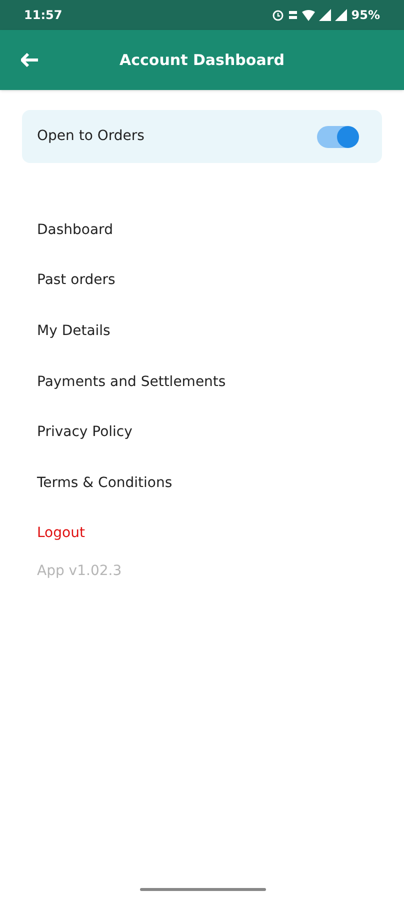 Image resolution: width=404 pixels, height=900 pixels. What do you see at coordinates (202, 281) in the screenshot?
I see `menu-item: Past orders` at bounding box center [202, 281].